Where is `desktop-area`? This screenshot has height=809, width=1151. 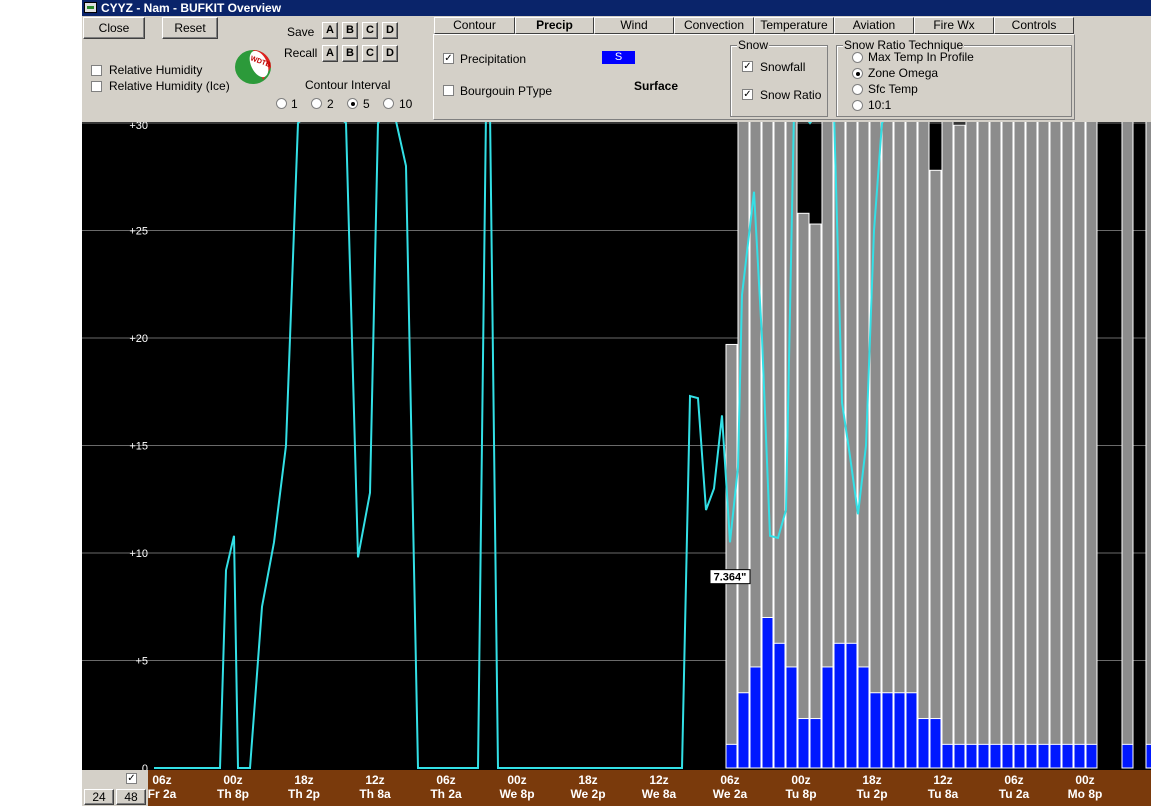 desktop-area is located at coordinates (41, 403).